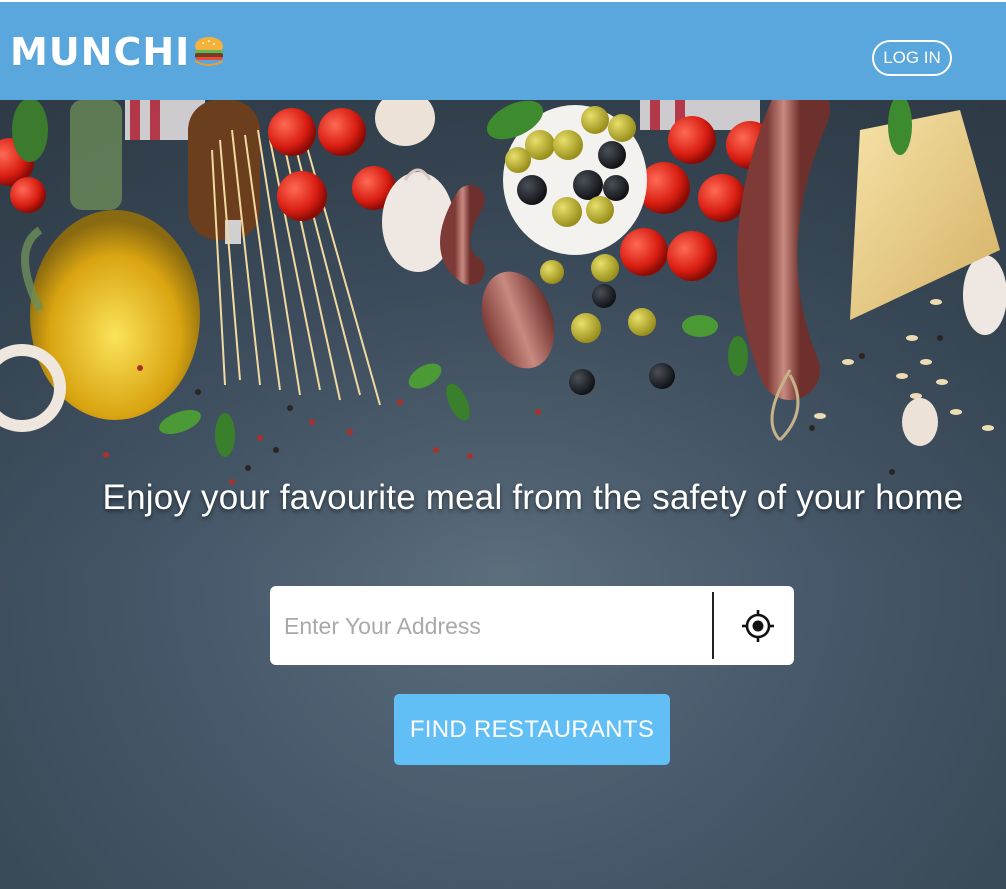  I want to click on brand-logo: MUNCHI, so click(118, 52).